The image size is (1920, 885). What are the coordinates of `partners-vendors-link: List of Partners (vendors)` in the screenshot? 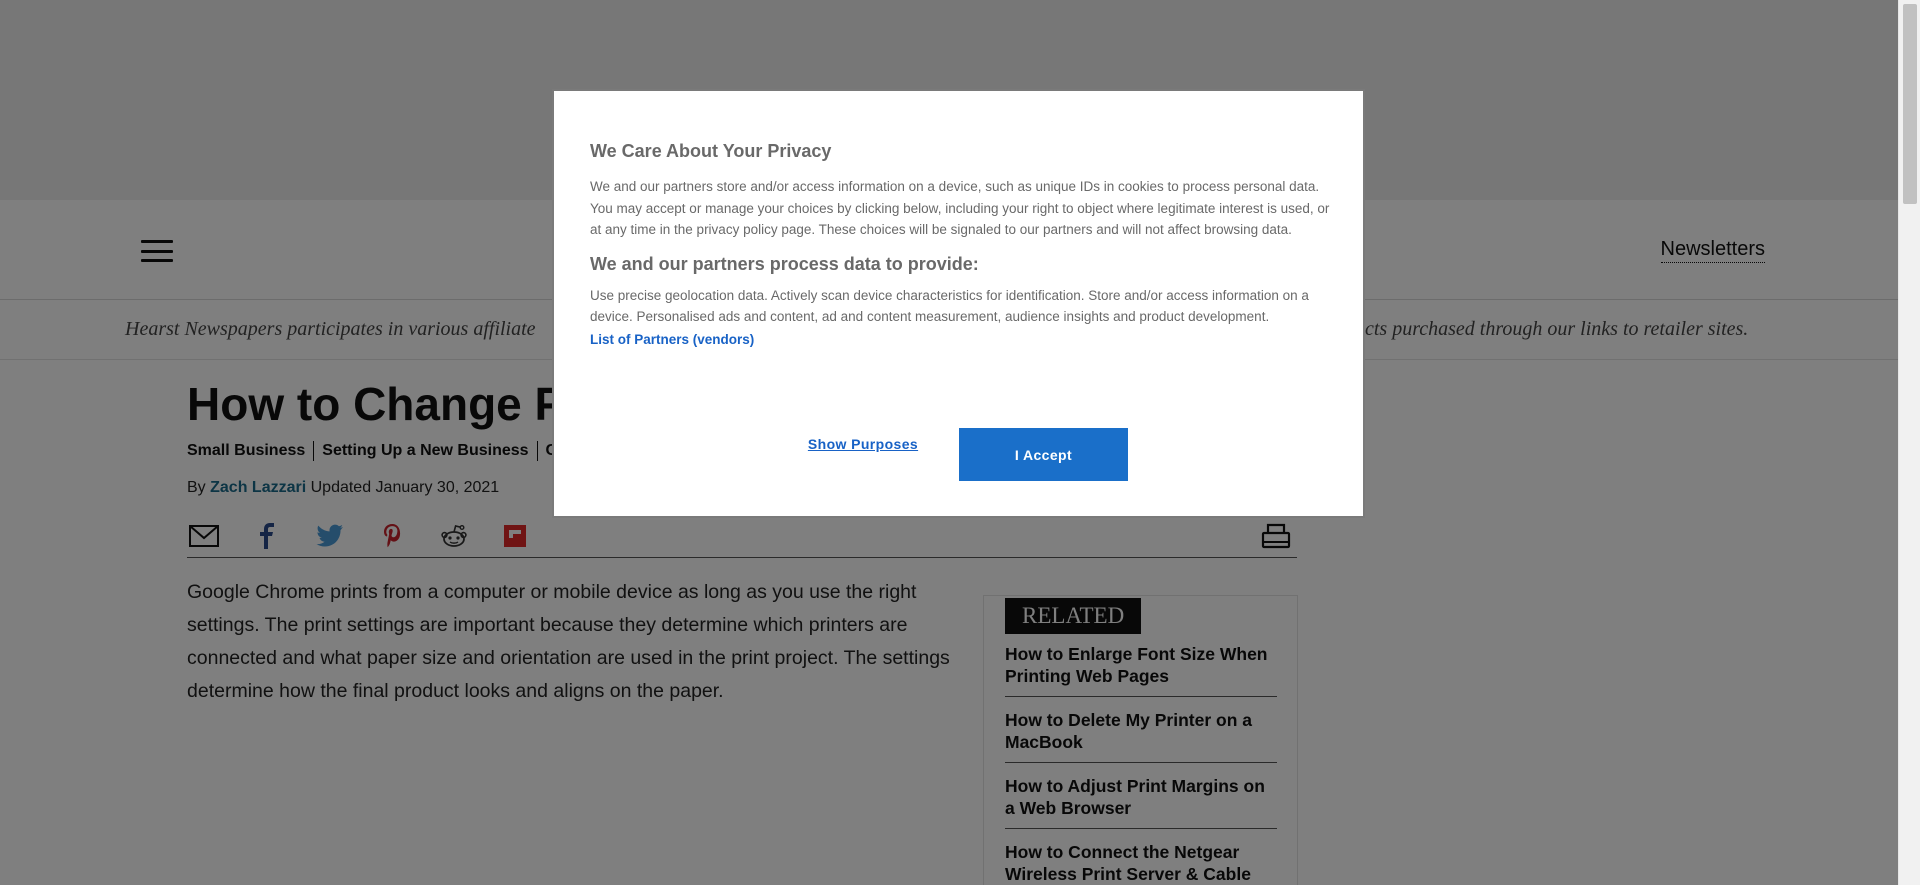 It's located at (672, 339).